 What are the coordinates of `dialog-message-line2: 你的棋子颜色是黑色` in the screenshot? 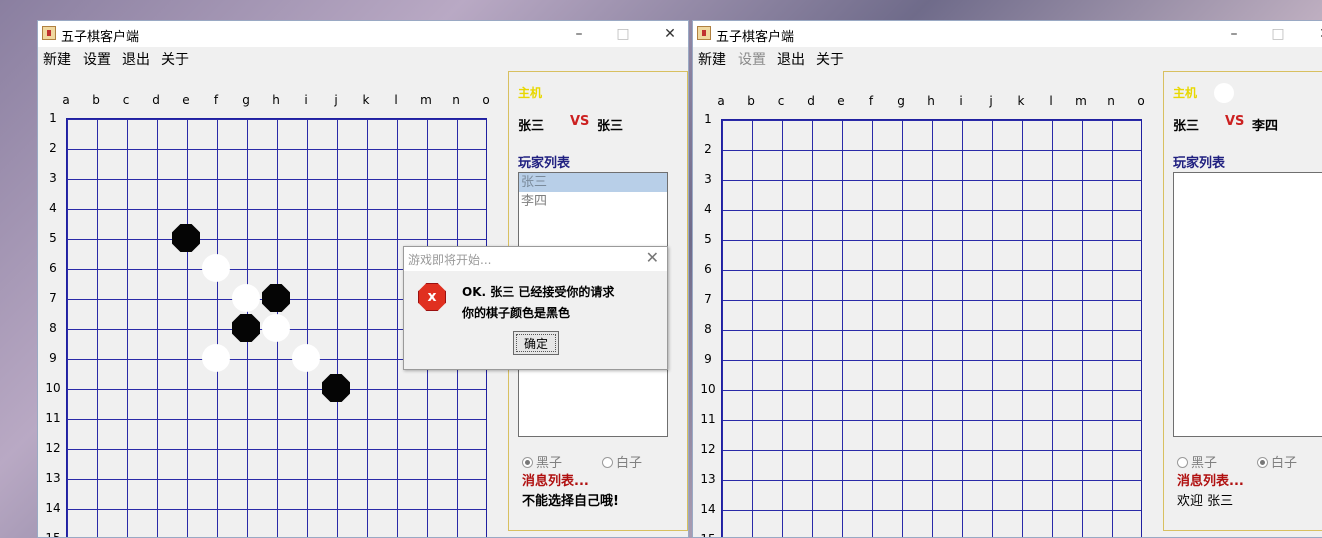 It's located at (516, 313).